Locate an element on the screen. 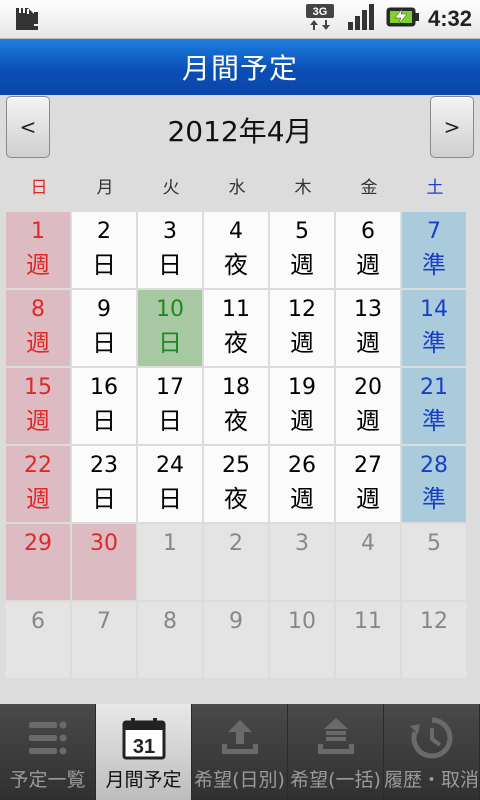 The height and width of the screenshot is (800, 480). day-number: 30 is located at coordinates (104, 543).